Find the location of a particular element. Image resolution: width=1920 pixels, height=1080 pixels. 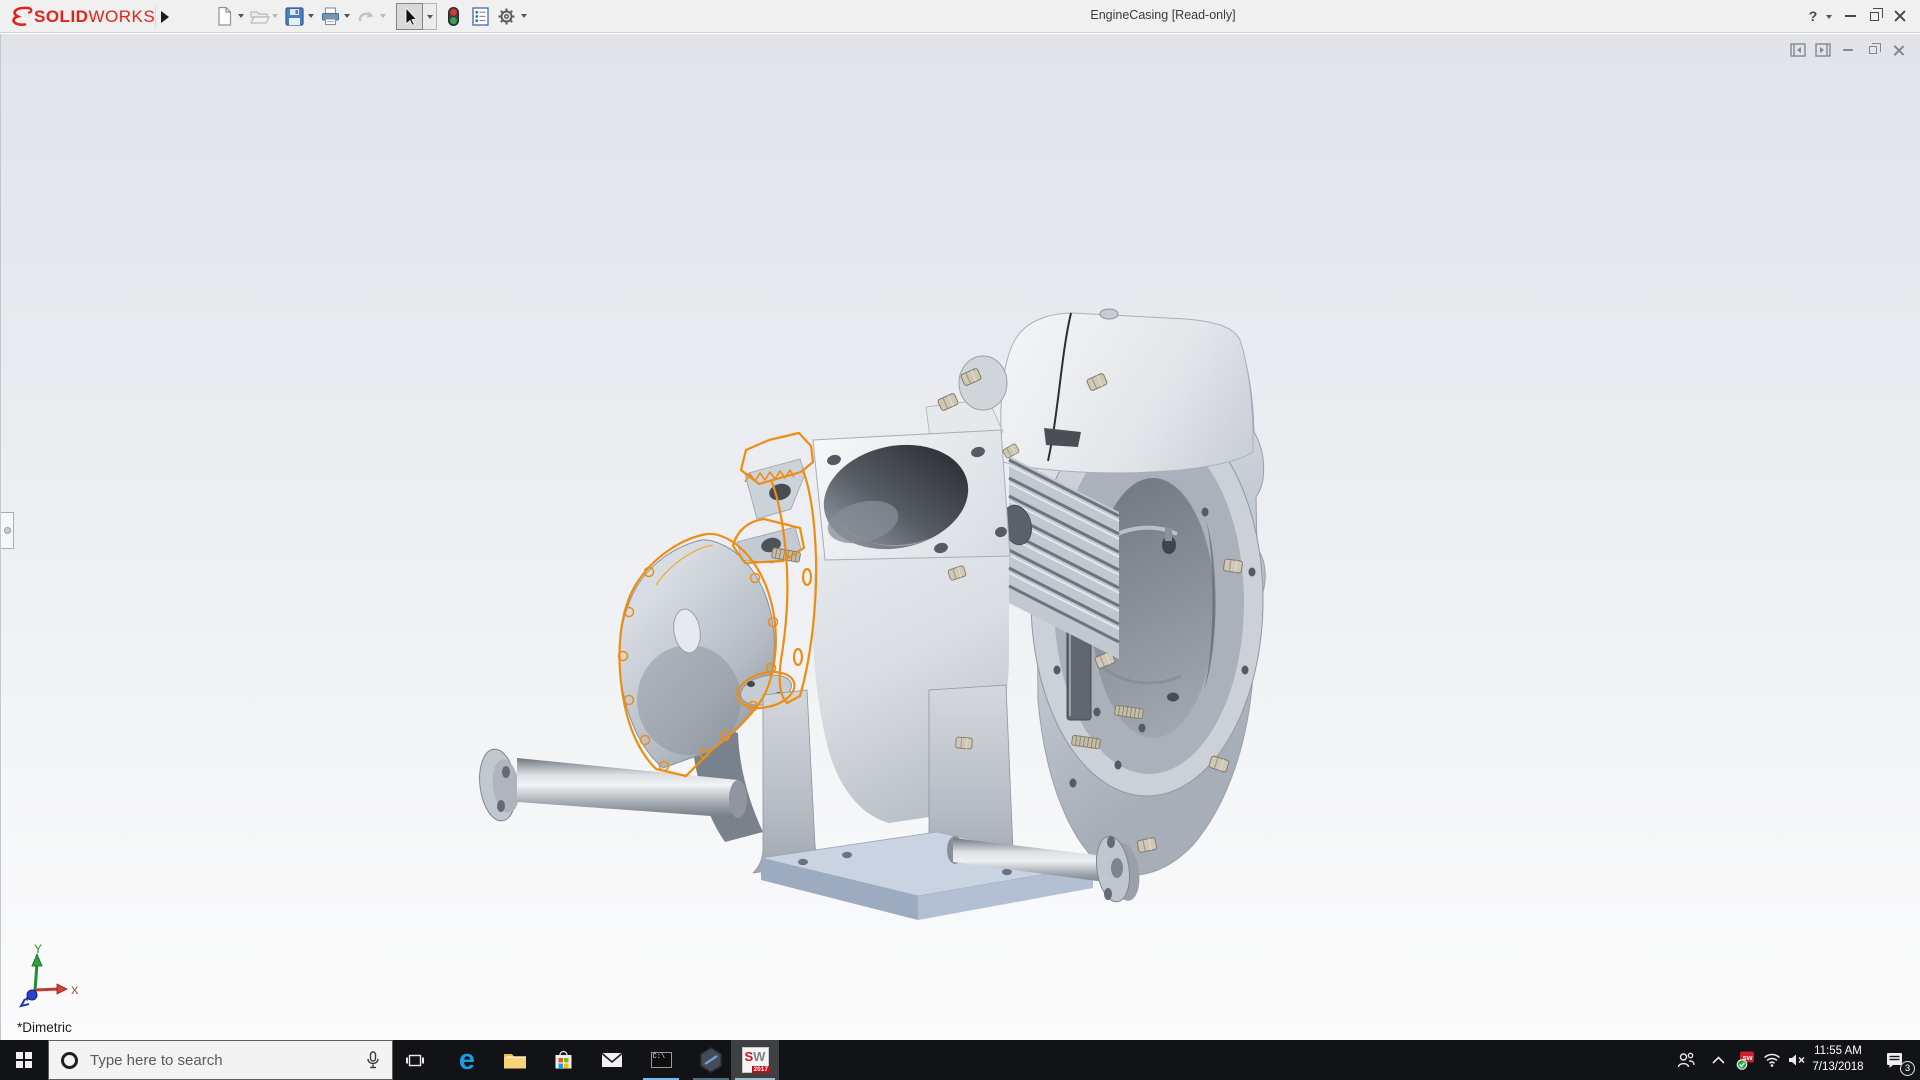

taskbar-file-explorer-button is located at coordinates (515, 1060).